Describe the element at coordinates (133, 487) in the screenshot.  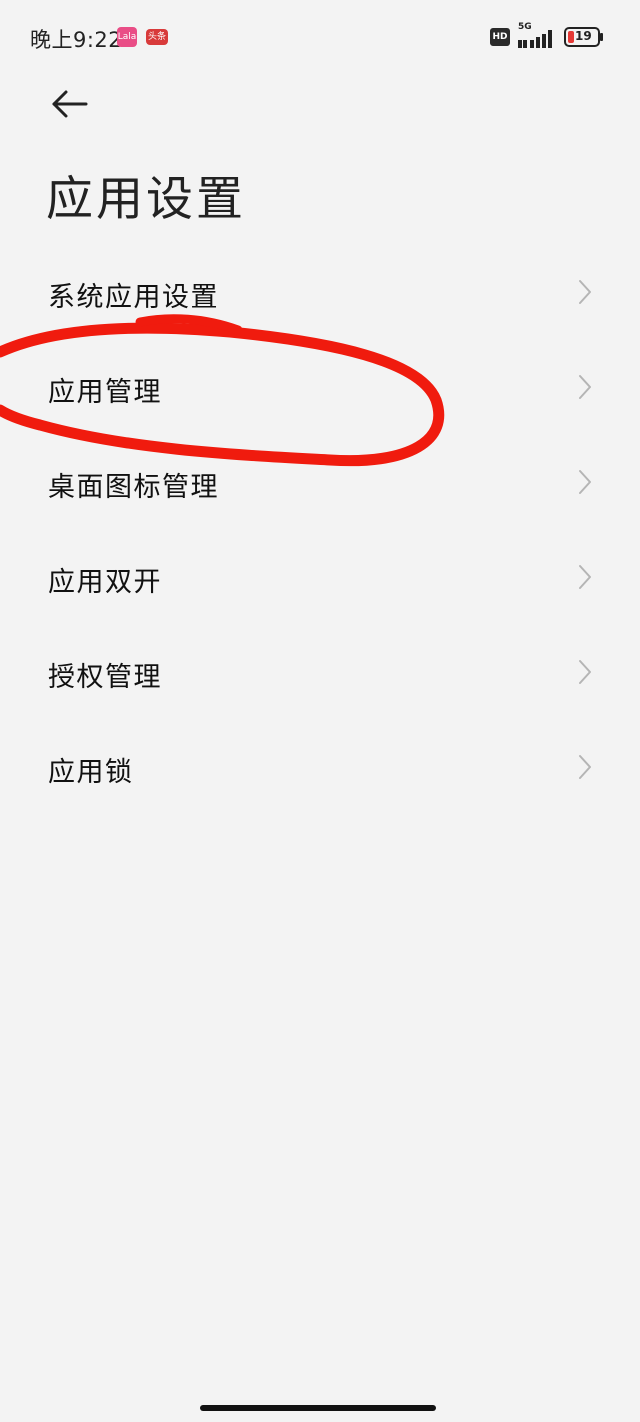
I see `menu-item-label: 桌面图标管理` at that location.